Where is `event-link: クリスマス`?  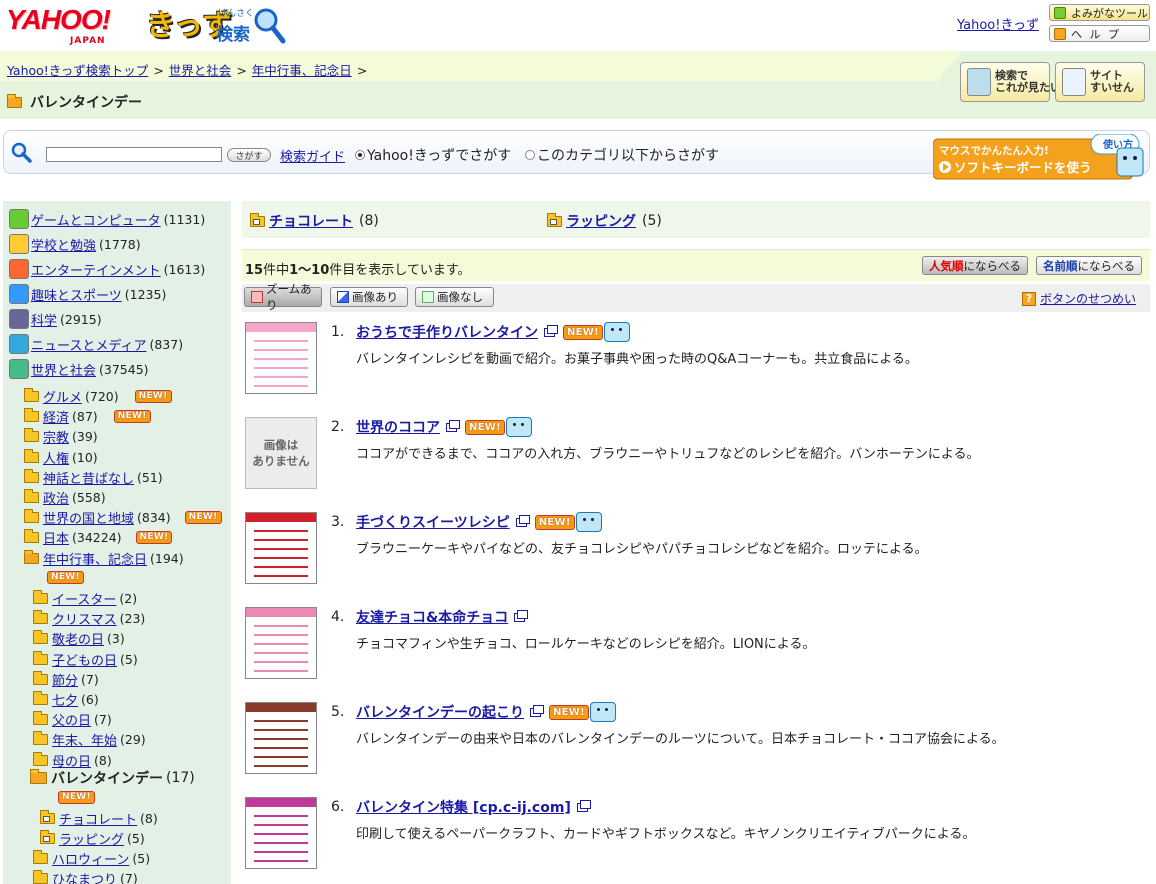
event-link: クリスマス is located at coordinates (84, 618).